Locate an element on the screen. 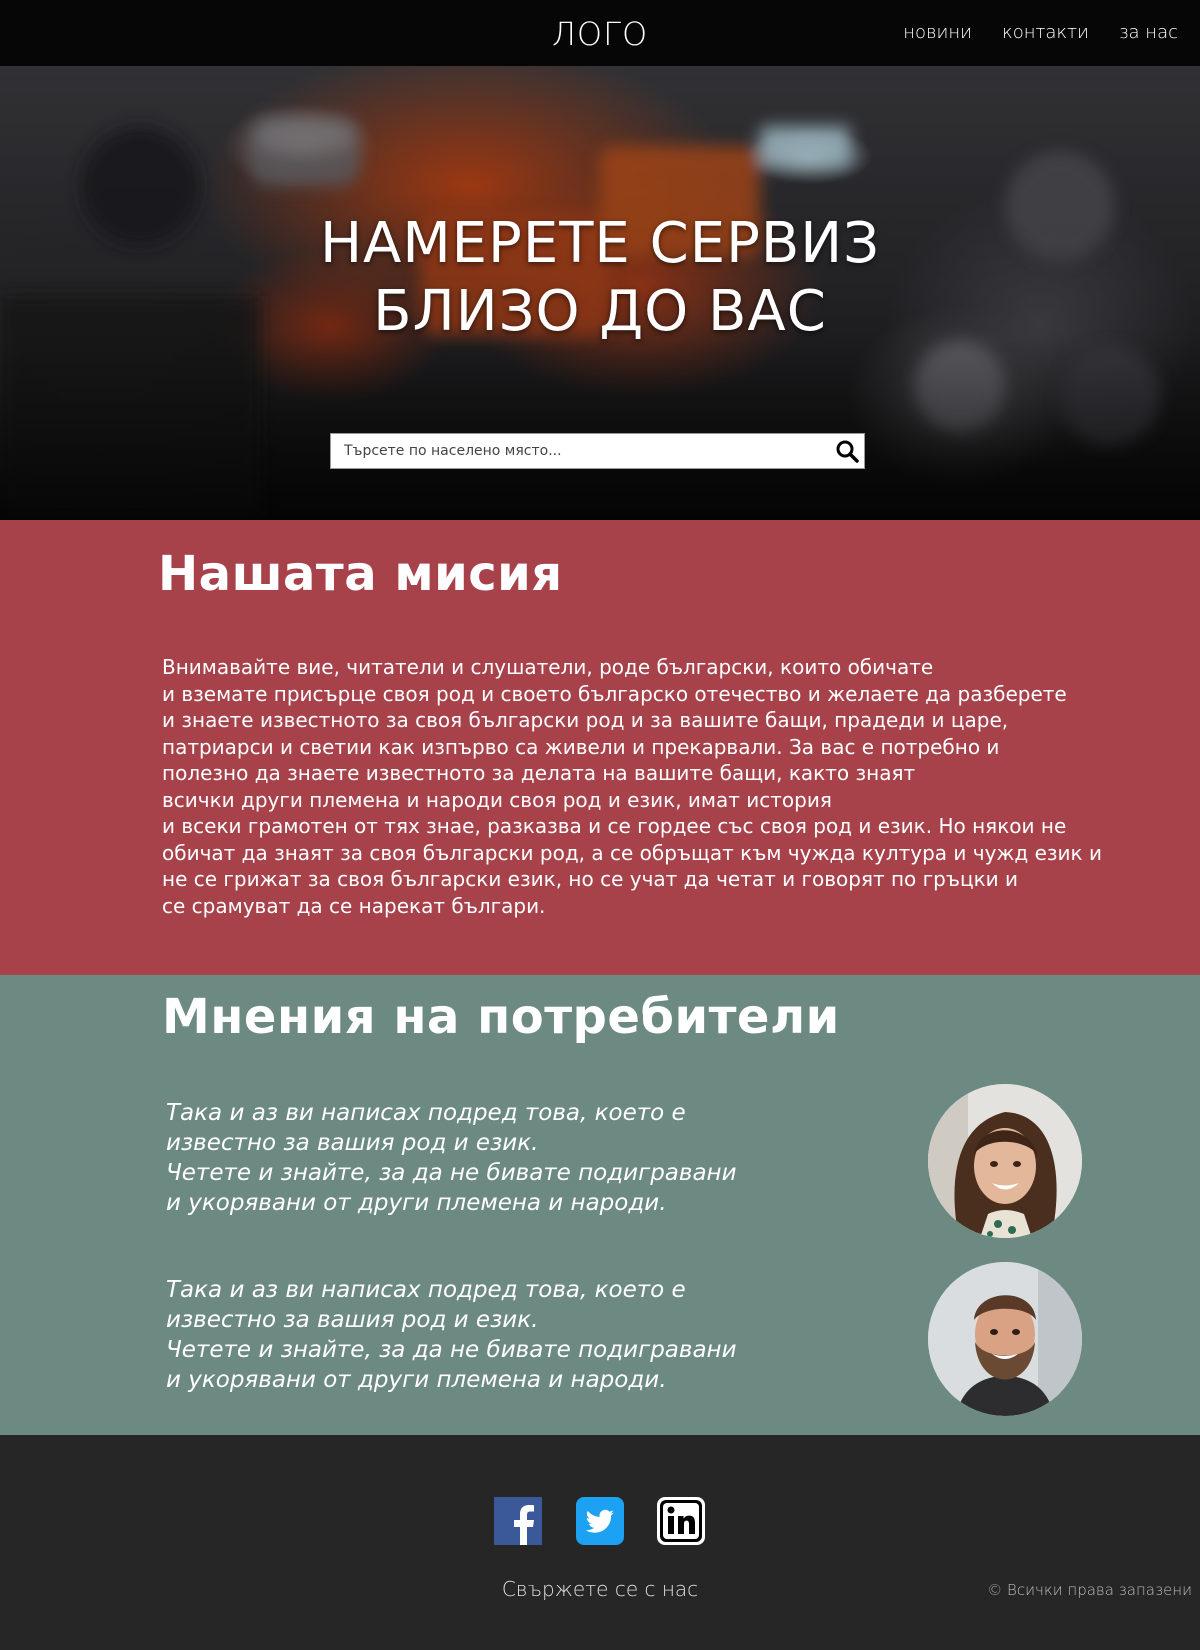  main-nav: новини контакти за нас is located at coordinates (1040, 32).